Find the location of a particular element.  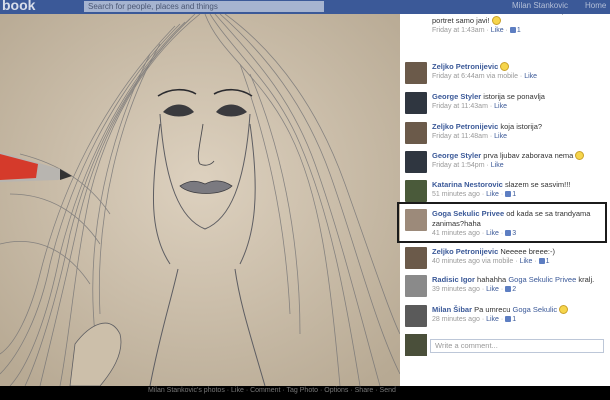

comment-meta: 51 minutes ago · Like · 1 is located at coordinates (474, 194).